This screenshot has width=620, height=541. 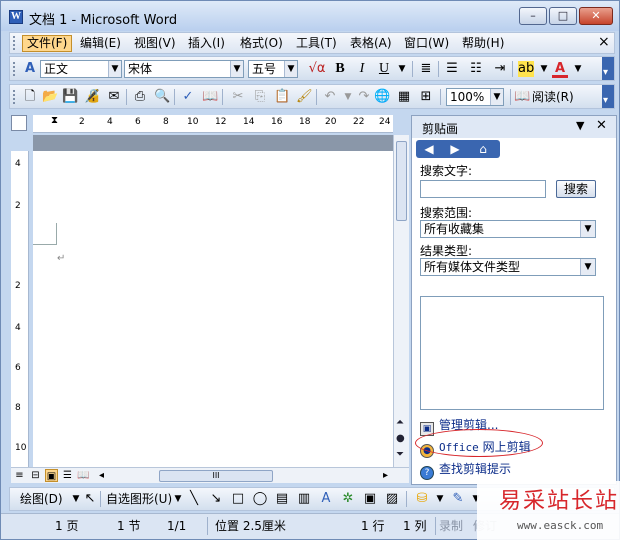 What do you see at coordinates (20, 309) in the screenshot?
I see `vertical-ruler: 4 2 2 4 6 8 10` at bounding box center [20, 309].